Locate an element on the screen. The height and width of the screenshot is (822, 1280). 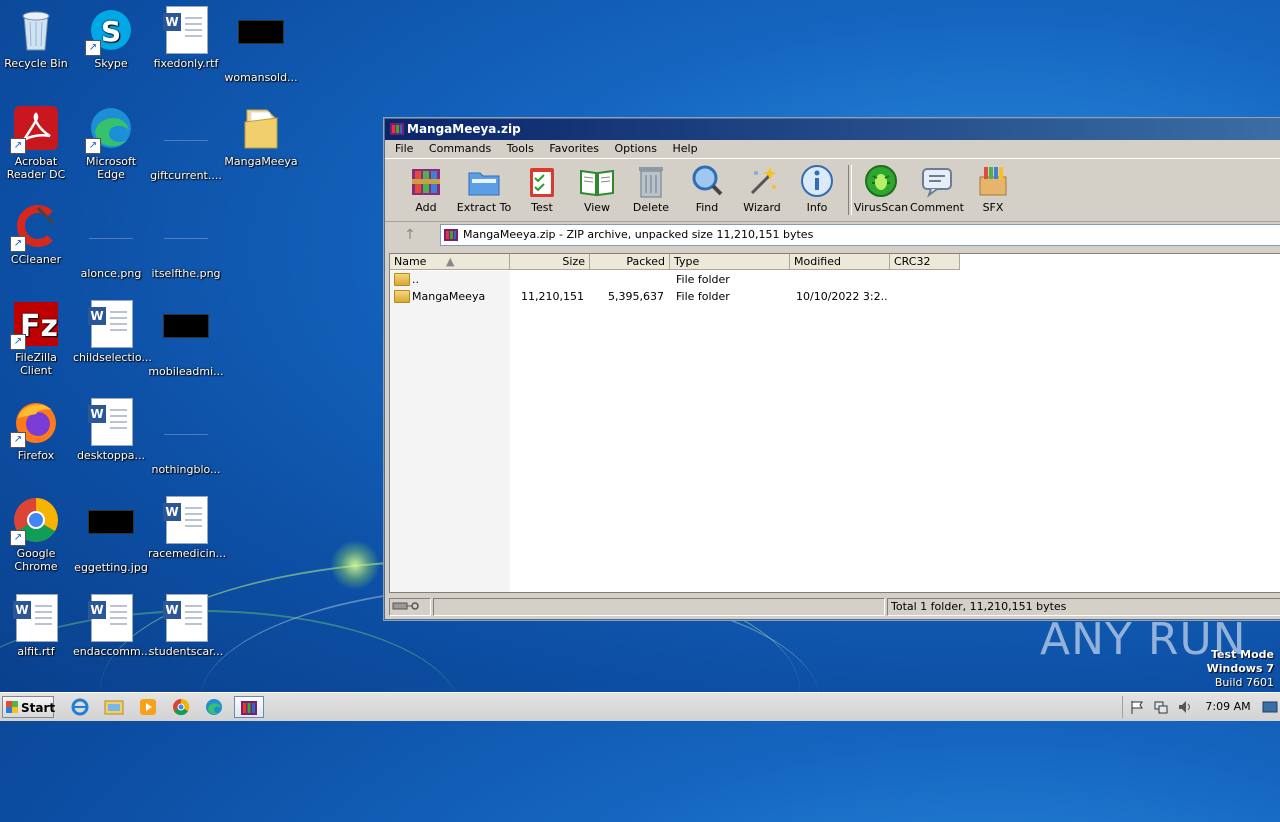
start-button: Start is located at coordinates (28, 707).